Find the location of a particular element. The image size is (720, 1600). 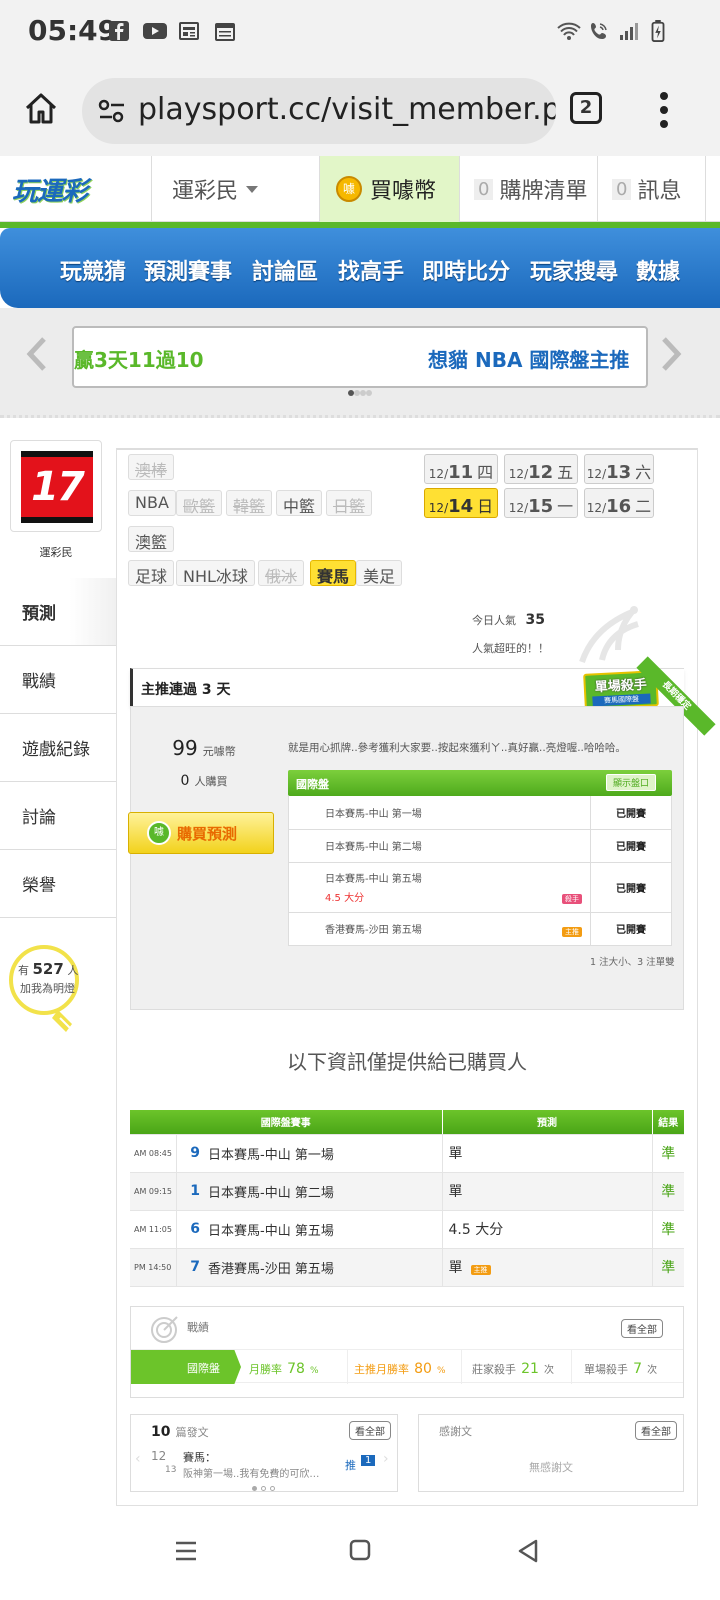

thanks-panel: 感謝文 看全部 無感謝文 is located at coordinates (551, 1453).